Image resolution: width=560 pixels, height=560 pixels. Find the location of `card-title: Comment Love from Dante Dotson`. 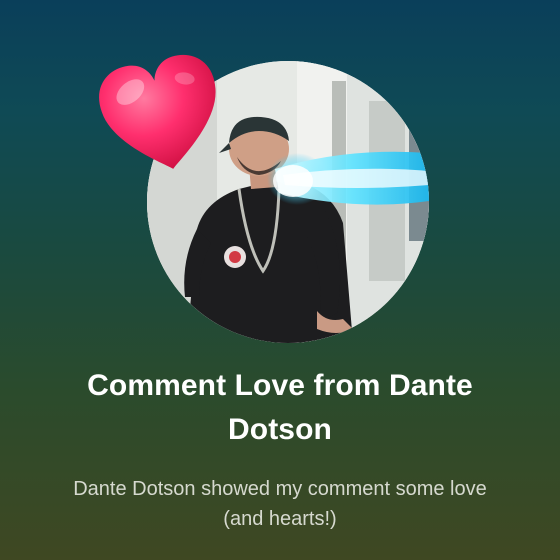

card-title: Comment Love from Dante Dotson is located at coordinates (280, 407).